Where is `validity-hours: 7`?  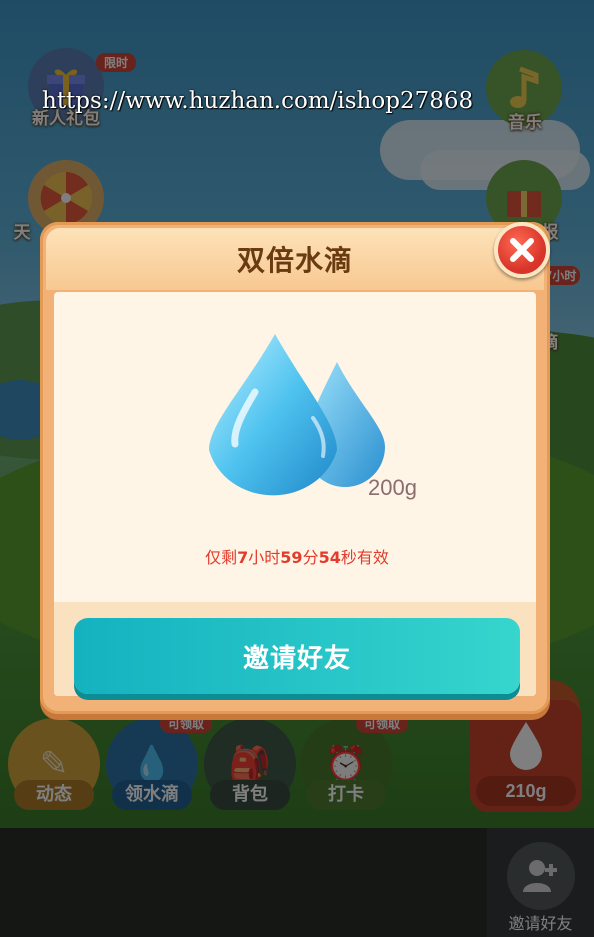
validity-hours: 7 is located at coordinates (243, 557).